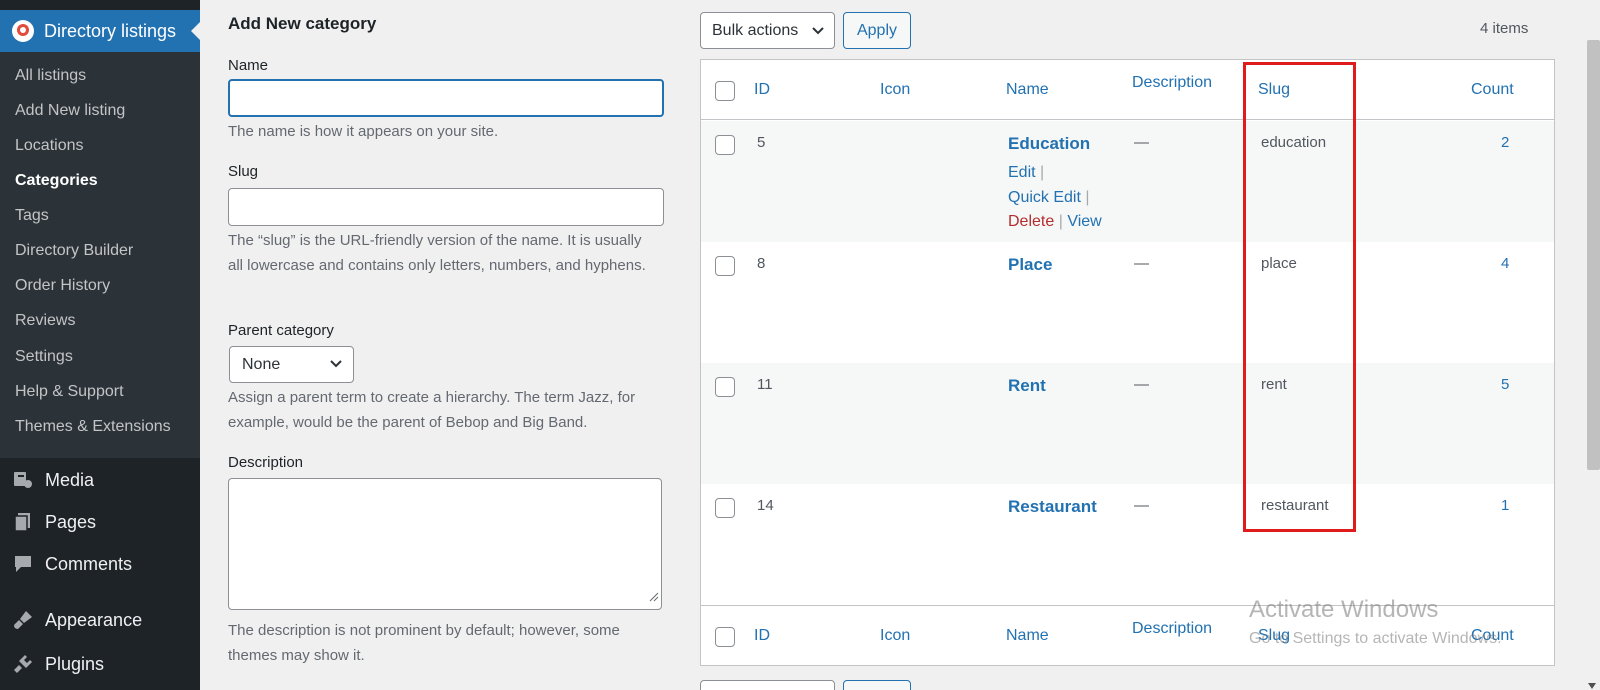 Image resolution: width=1600 pixels, height=690 pixels. Describe the element at coordinates (291, 364) in the screenshot. I see `parent-category-select: None` at that location.